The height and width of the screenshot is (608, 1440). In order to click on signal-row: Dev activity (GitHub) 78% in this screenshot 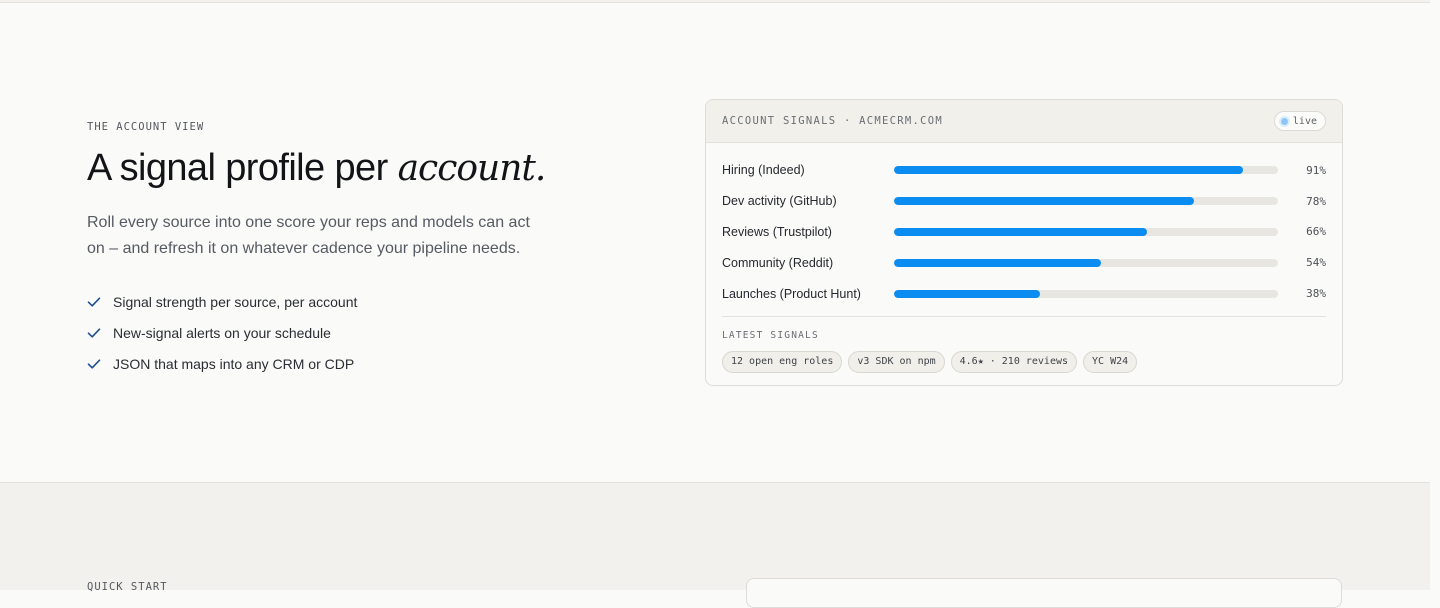, I will do `click(1024, 201)`.